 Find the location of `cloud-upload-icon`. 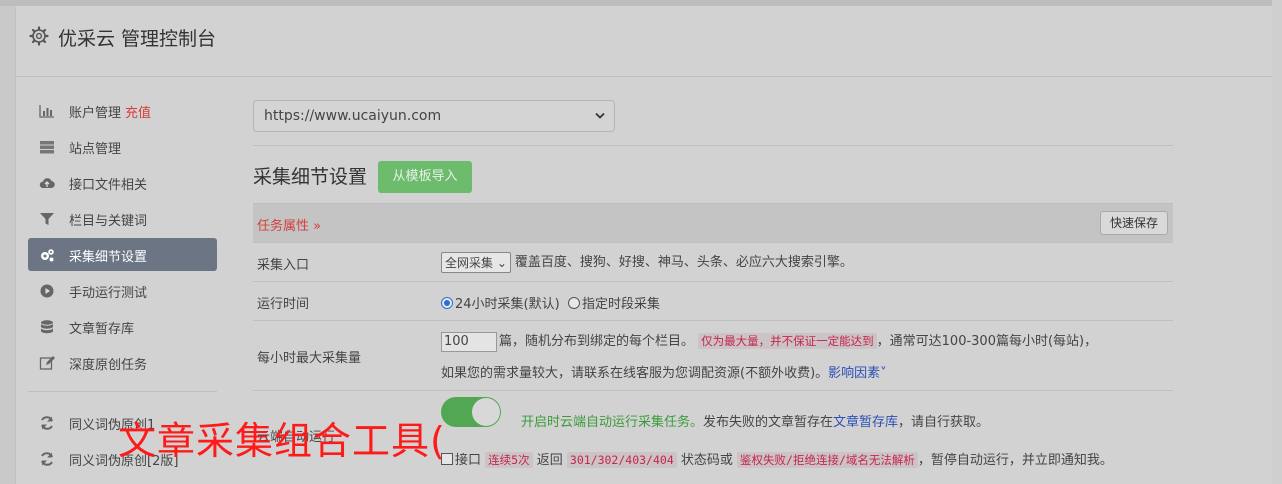

cloud-upload-icon is located at coordinates (47, 183).